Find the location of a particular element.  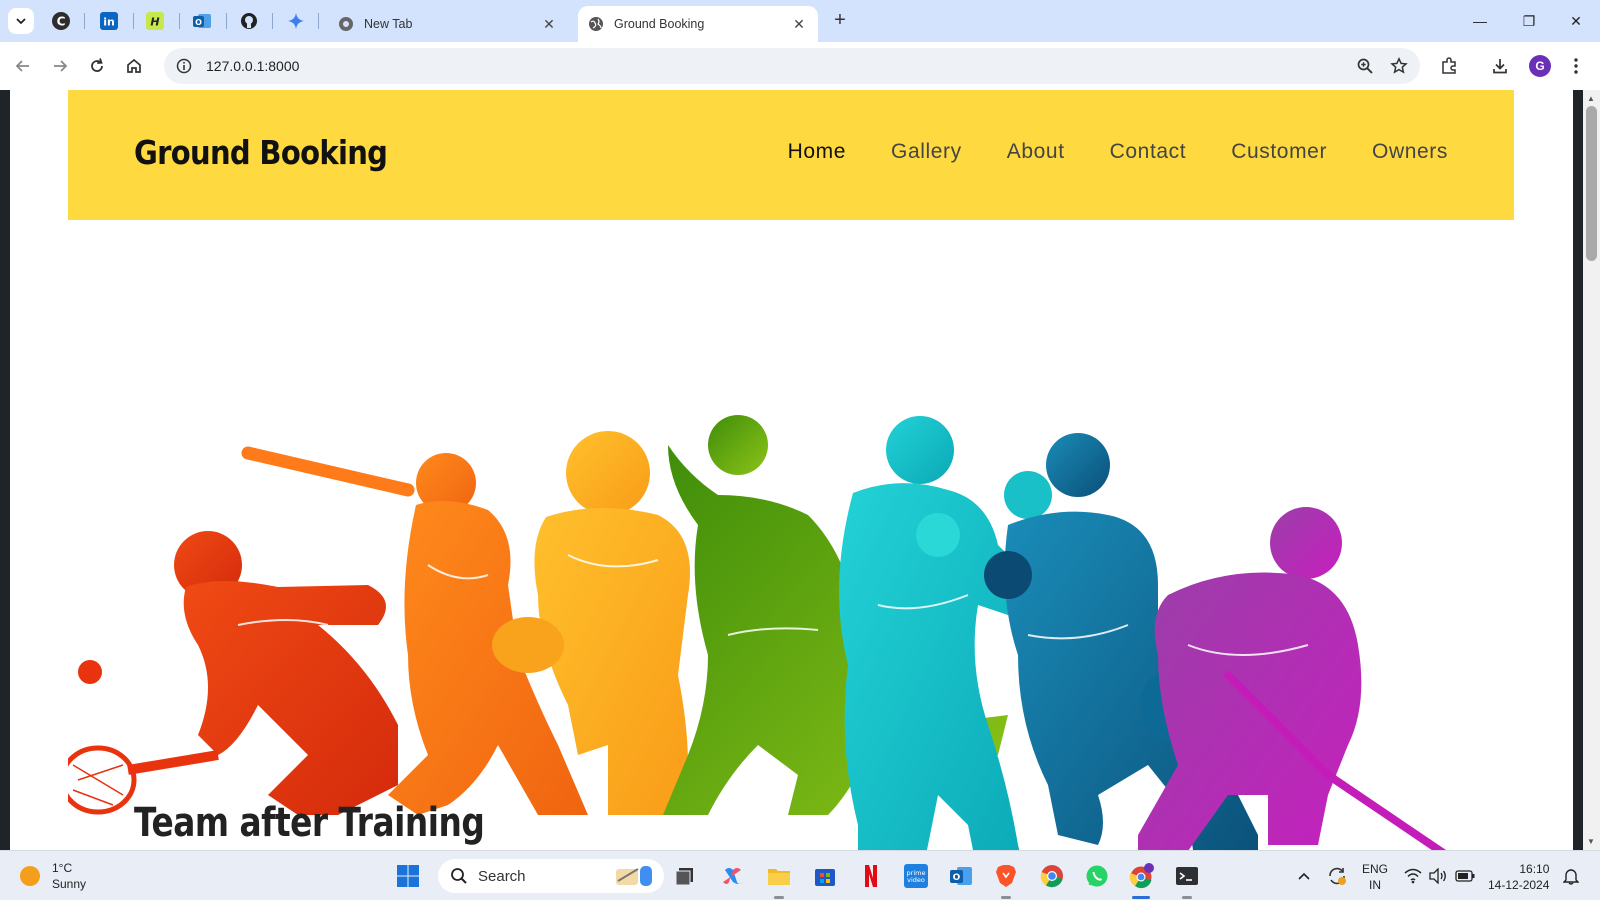

taskbar-app-store is located at coordinates (825, 876).